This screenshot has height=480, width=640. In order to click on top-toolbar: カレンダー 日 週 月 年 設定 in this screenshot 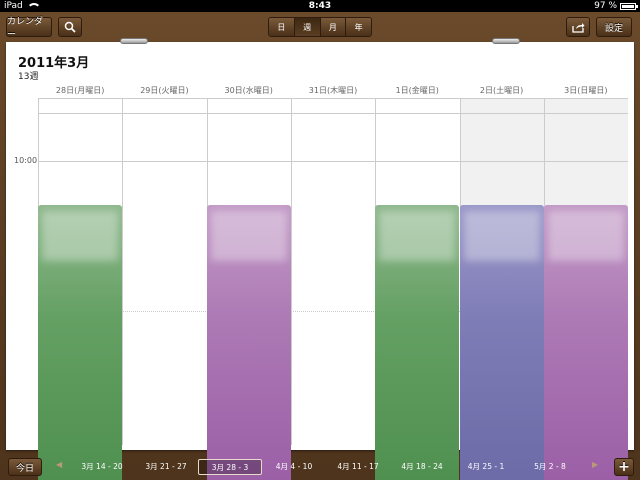, I will do `click(320, 27)`.